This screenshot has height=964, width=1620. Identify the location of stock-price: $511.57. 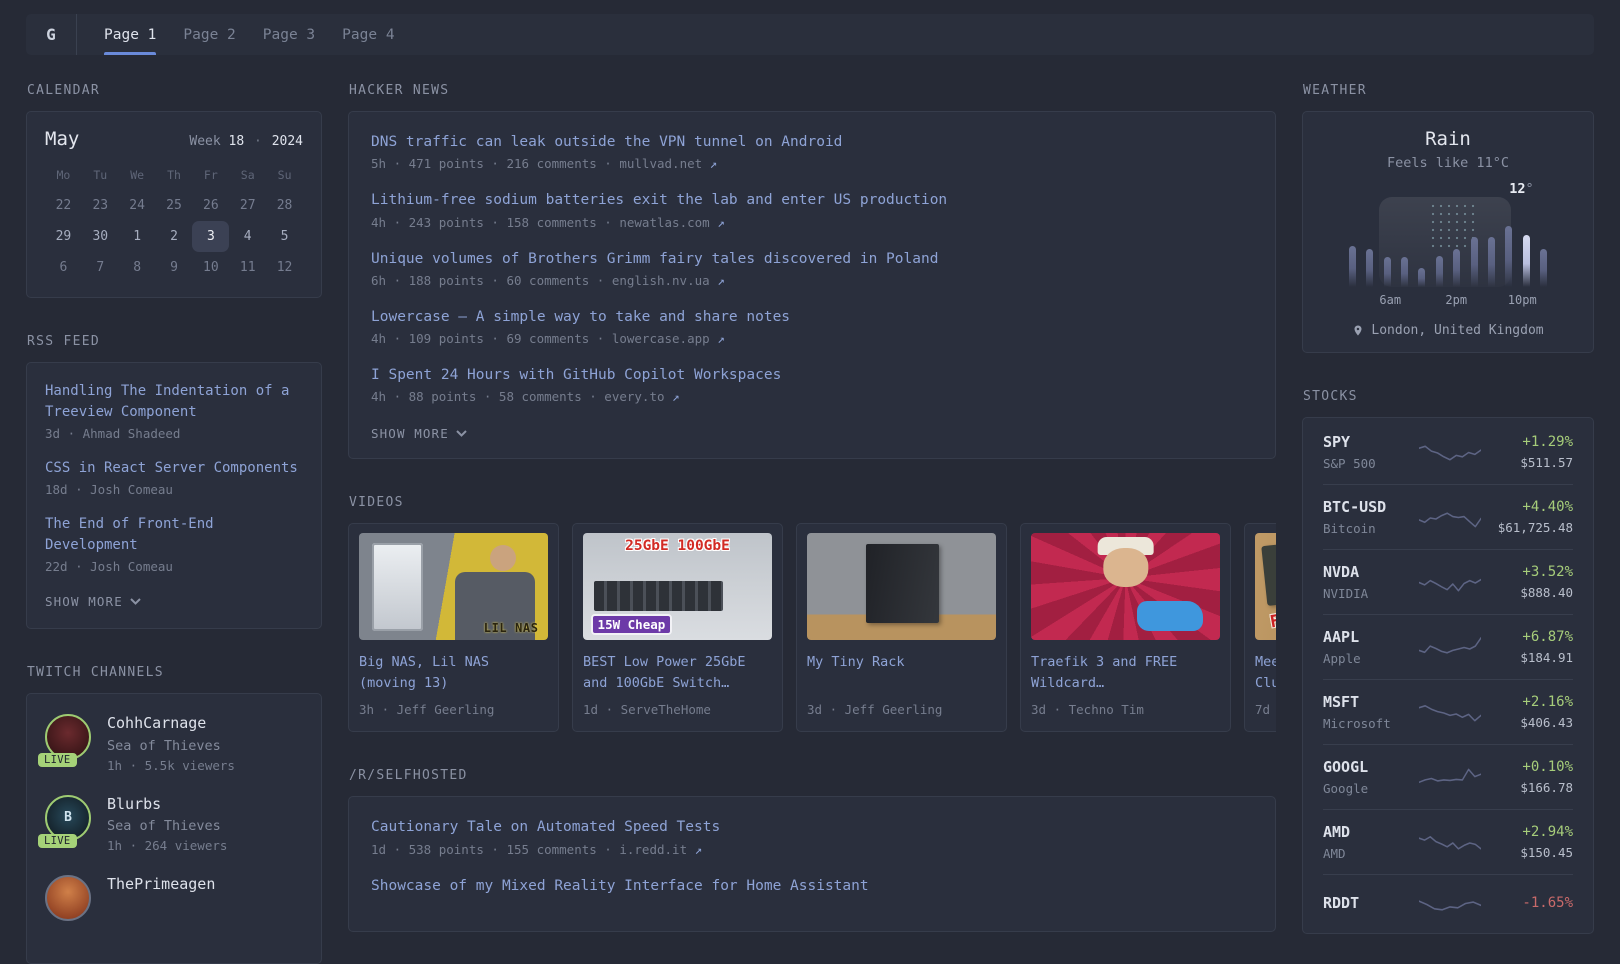
(1546, 462).